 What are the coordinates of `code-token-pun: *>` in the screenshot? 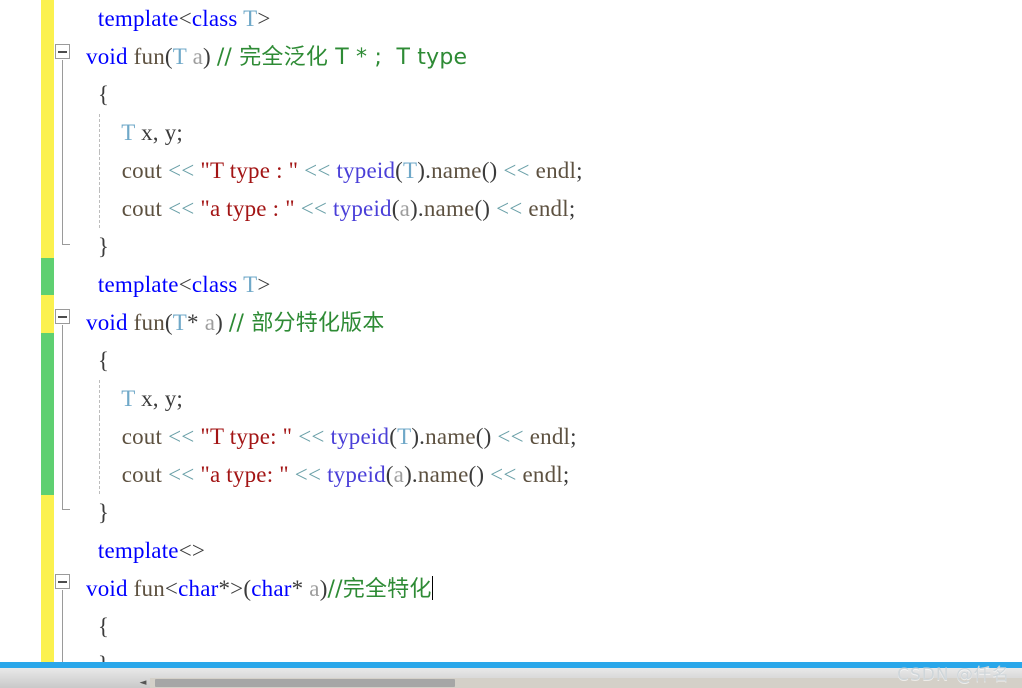 It's located at (231, 588).